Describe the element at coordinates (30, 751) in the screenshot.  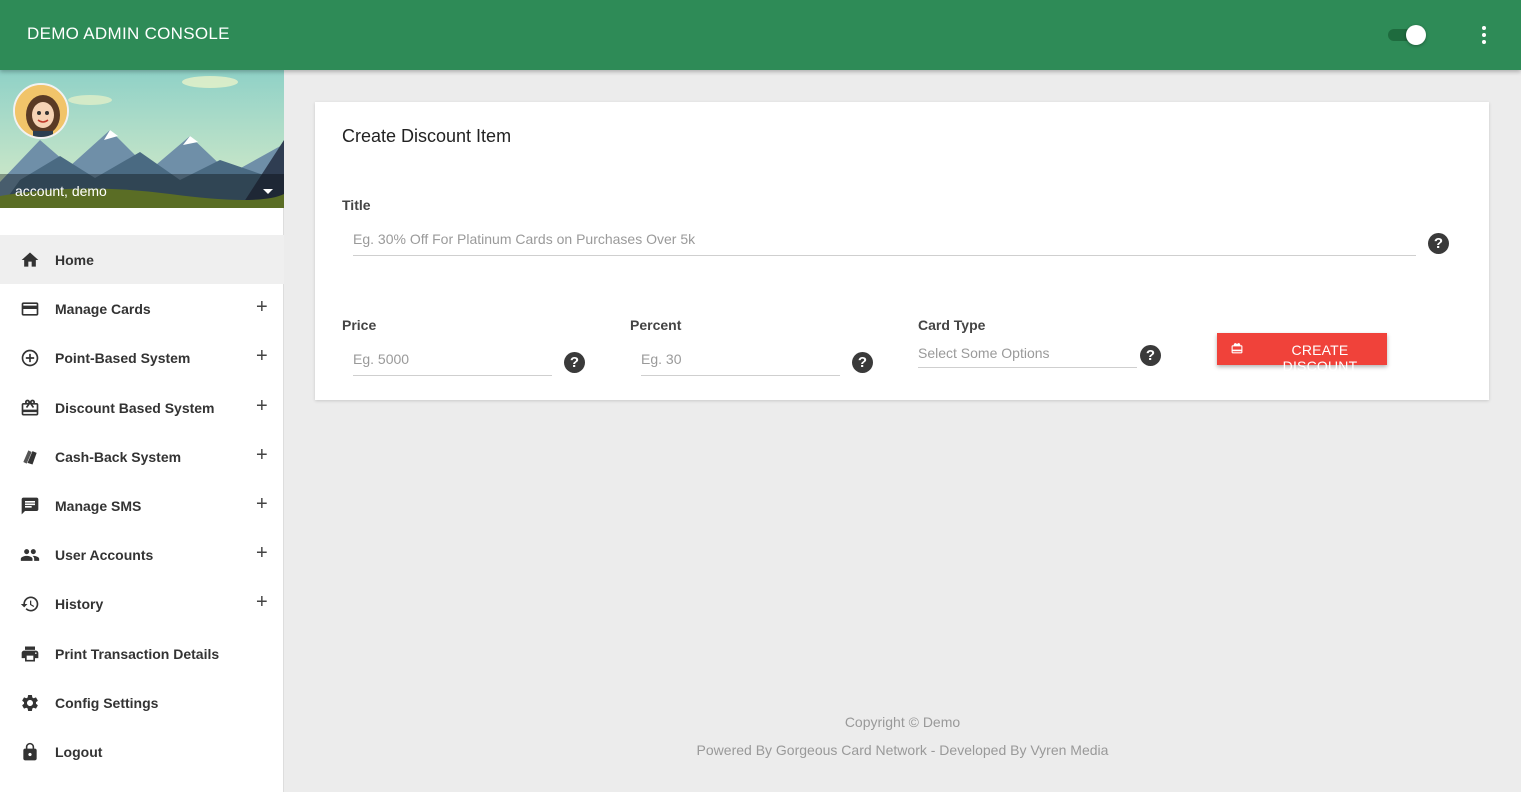
I see `lock-icon` at that location.